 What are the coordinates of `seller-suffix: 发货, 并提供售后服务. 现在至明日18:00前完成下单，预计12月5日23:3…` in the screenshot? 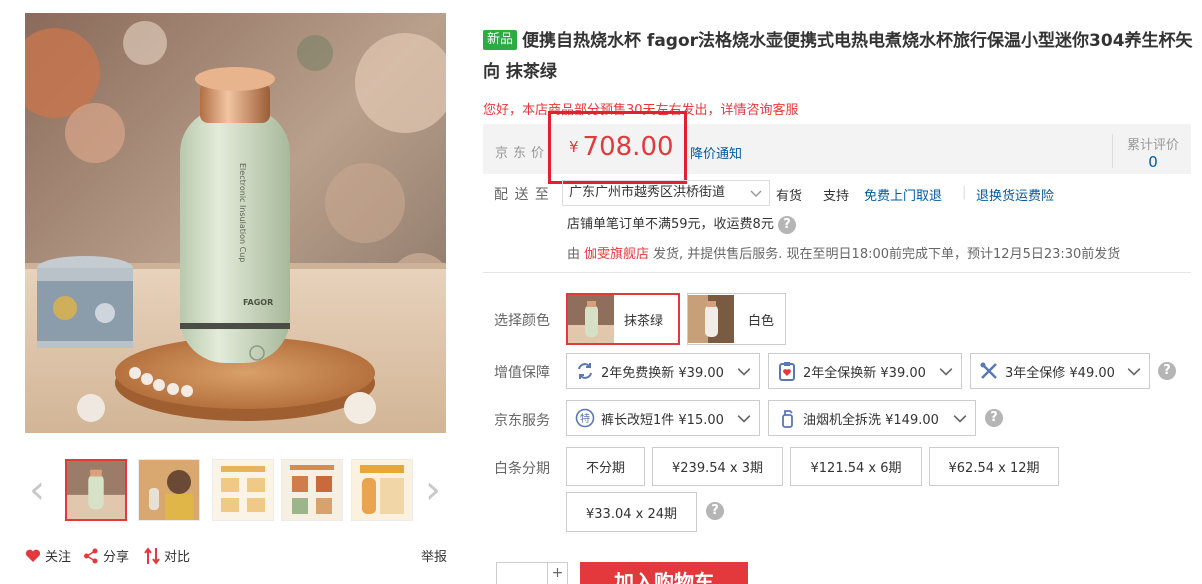 It's located at (887, 254).